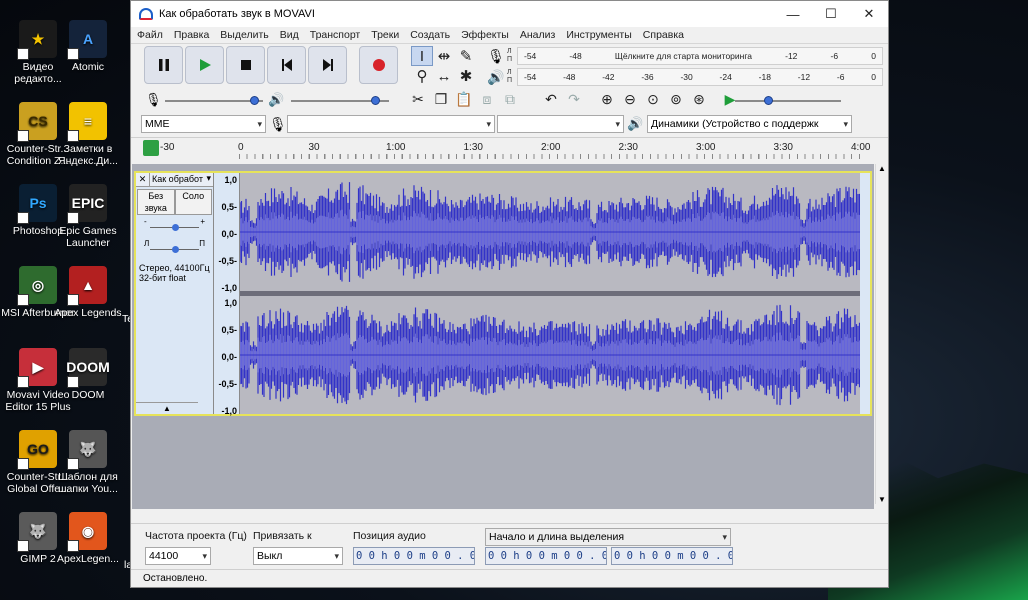 The height and width of the screenshot is (600, 1028). I want to click on play-at-speed-icon: ▶, so click(730, 99).